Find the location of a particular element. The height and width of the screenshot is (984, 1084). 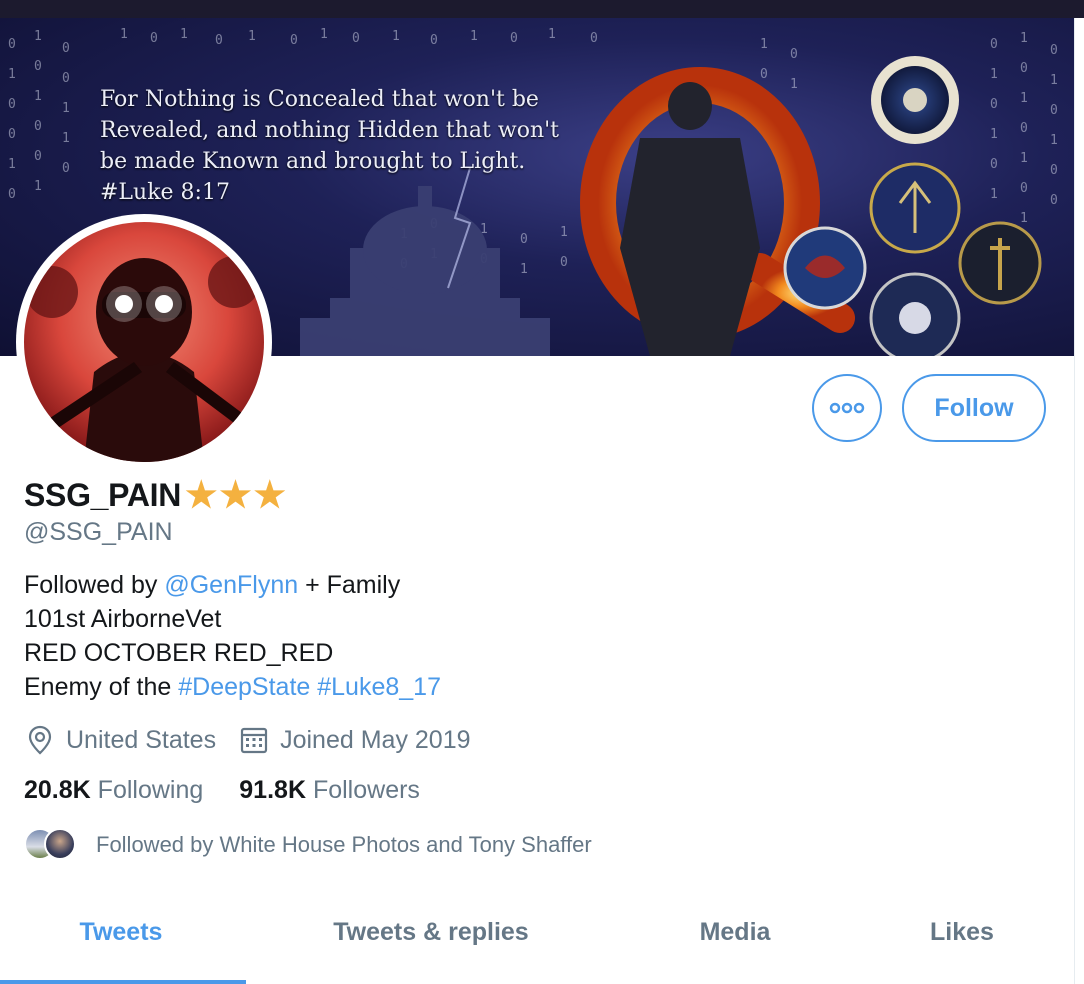

tab-tweets-replies: Tweets & replies is located at coordinates (431, 932).